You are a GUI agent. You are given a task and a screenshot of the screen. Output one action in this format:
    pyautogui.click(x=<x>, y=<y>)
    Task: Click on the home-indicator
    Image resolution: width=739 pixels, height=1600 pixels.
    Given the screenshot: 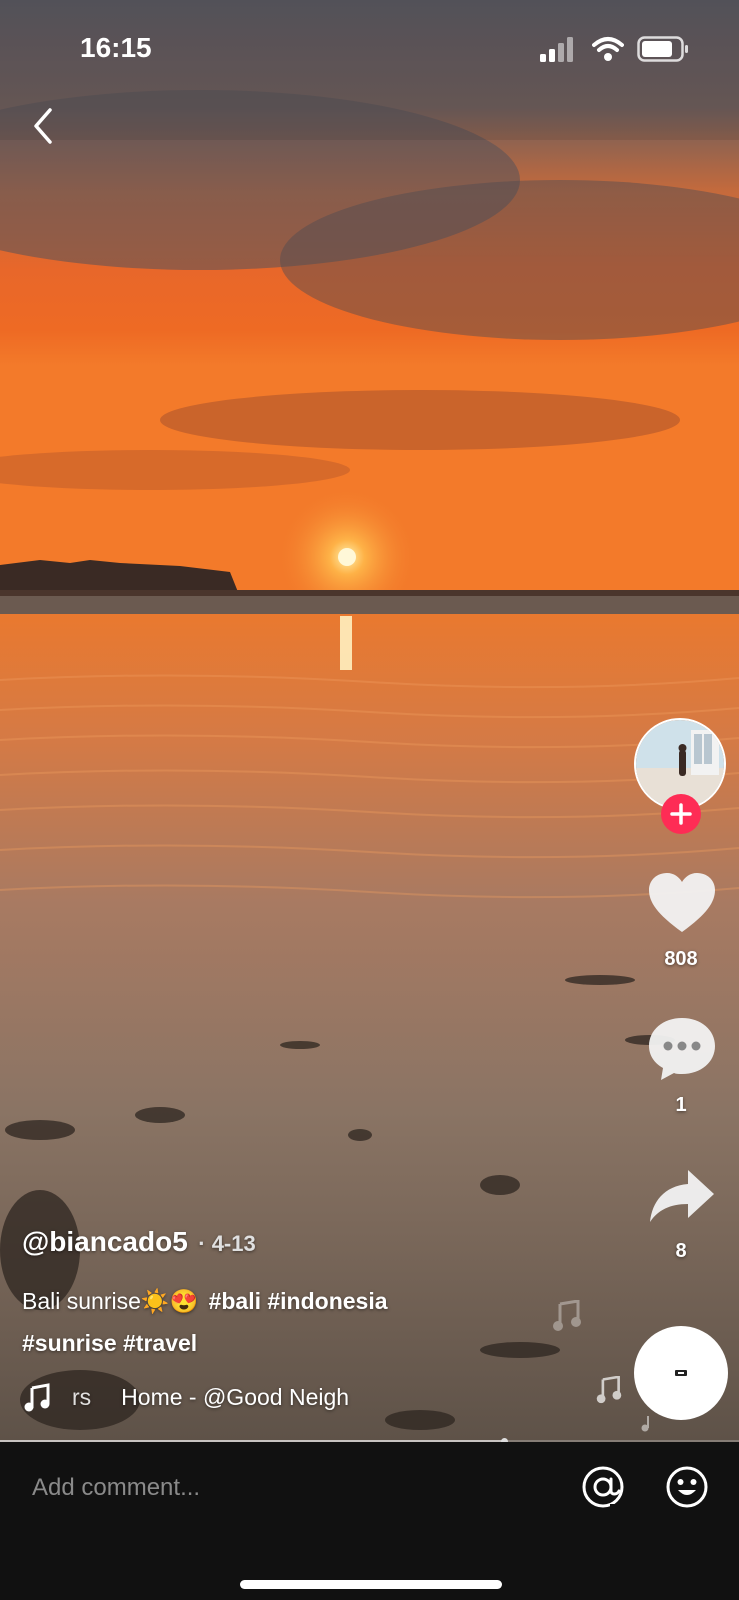 What is the action you would take?
    pyautogui.click(x=371, y=1584)
    